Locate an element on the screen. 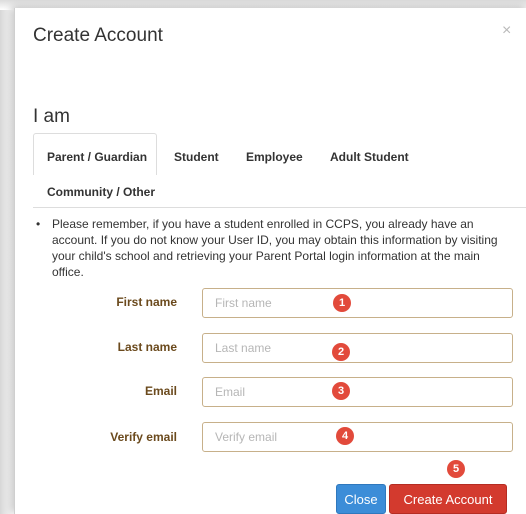 The image size is (526, 514). email-input is located at coordinates (357, 392).